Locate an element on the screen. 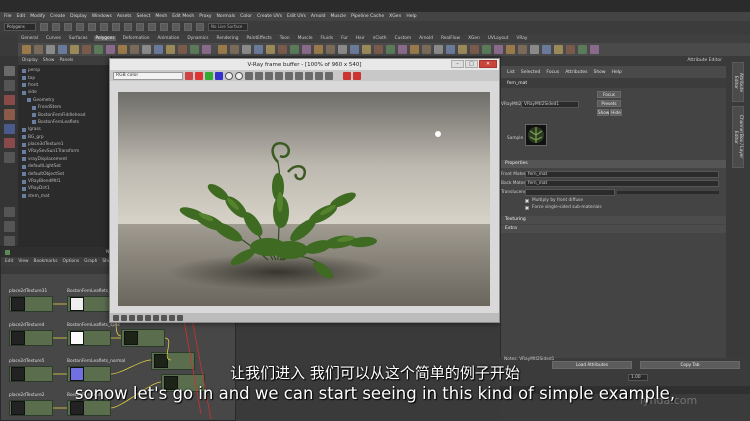 This screenshot has height=421, width=750. color-correction-icon is located at coordinates (116, 317).